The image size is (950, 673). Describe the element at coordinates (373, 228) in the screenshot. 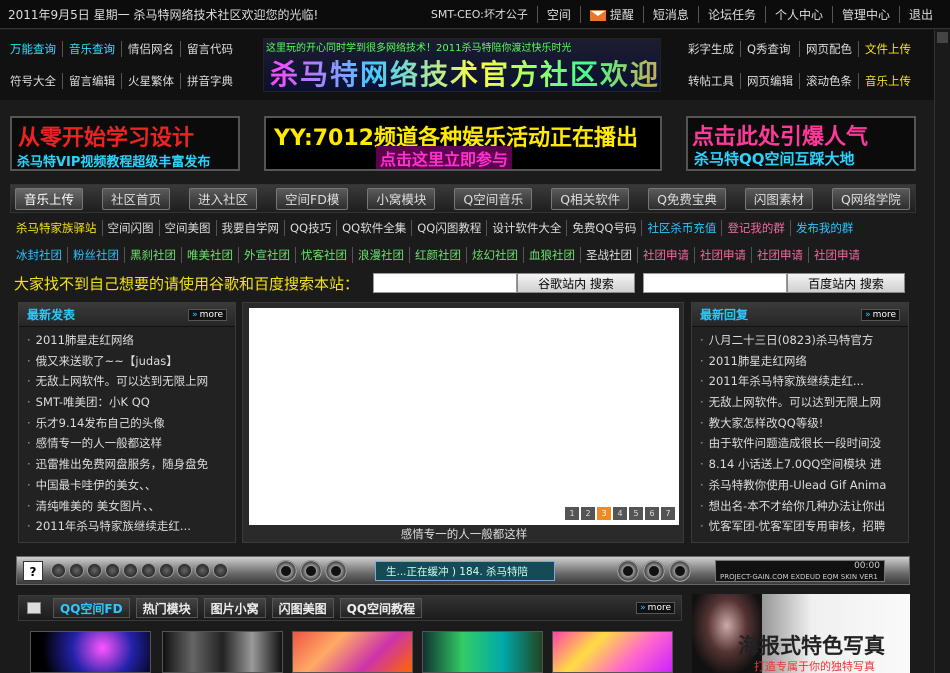

I see `link-item: QQ软件全集` at that location.